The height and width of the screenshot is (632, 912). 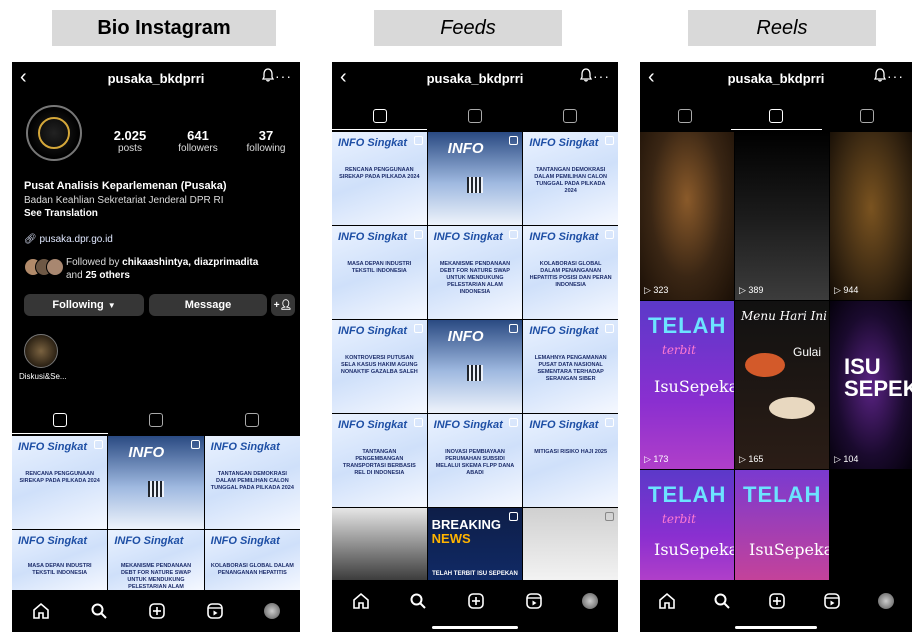 I want to click on reel-tile: ▷ 389, so click(x=782, y=216).